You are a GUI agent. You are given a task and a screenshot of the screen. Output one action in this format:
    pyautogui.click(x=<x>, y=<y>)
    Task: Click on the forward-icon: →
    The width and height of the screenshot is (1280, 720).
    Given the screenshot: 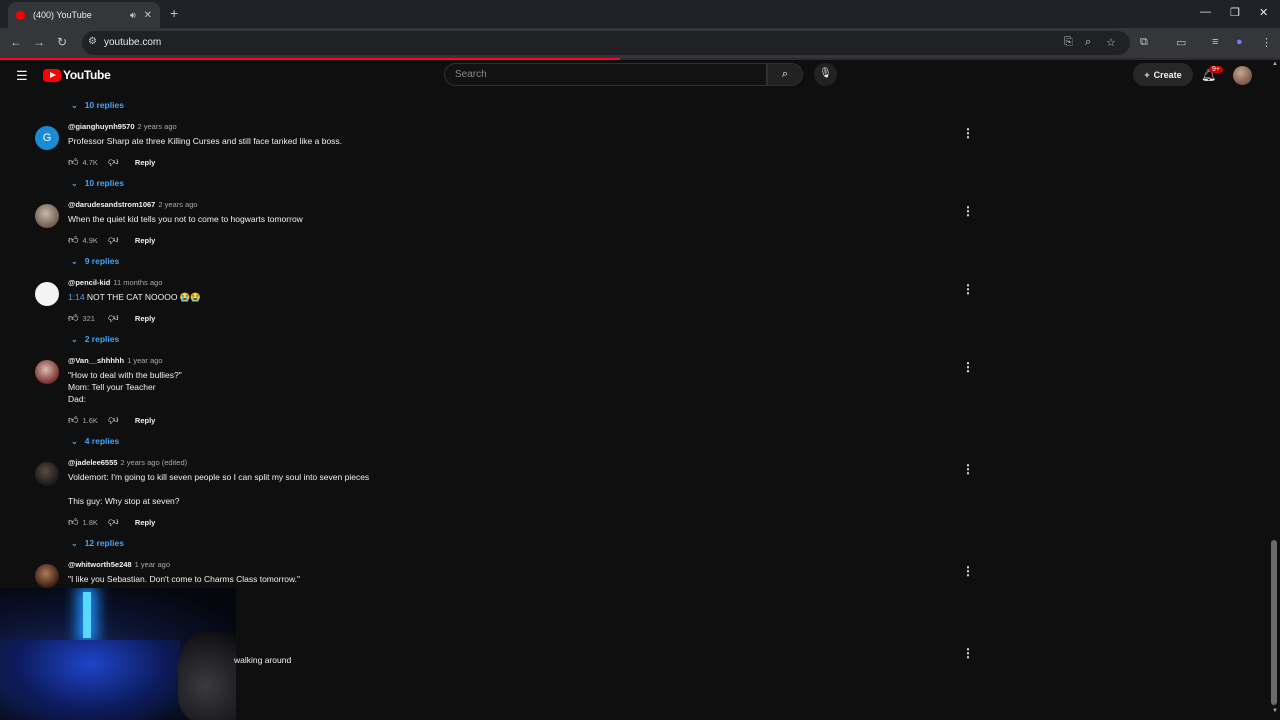 What is the action you would take?
    pyautogui.click(x=39, y=42)
    